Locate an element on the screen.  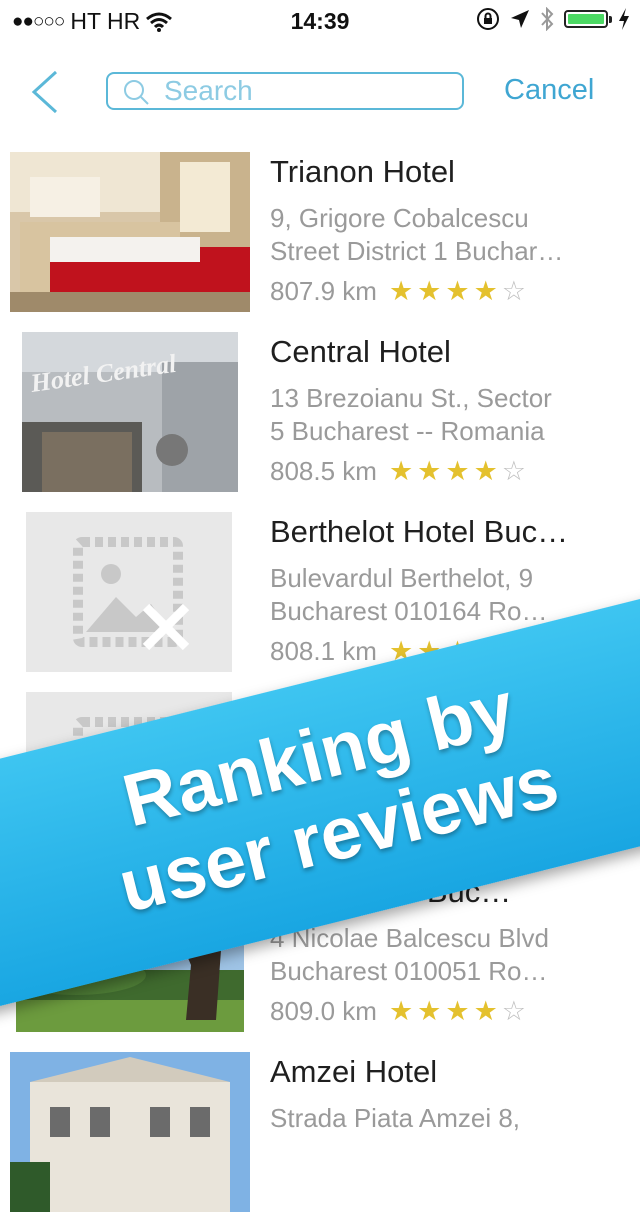
search-input is located at coordinates (304, 91).